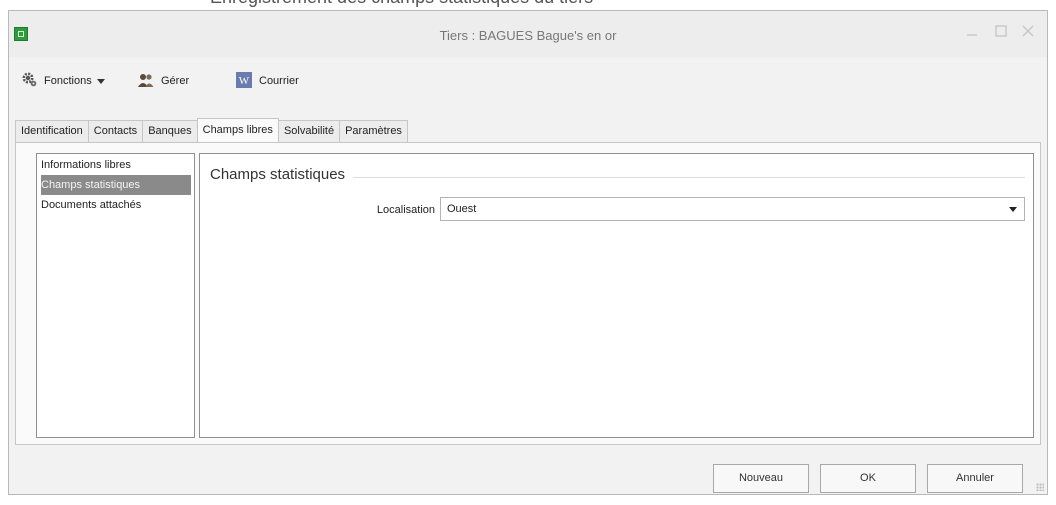  What do you see at coordinates (373, 131) in the screenshot?
I see `tab-parametres: Paramètres` at bounding box center [373, 131].